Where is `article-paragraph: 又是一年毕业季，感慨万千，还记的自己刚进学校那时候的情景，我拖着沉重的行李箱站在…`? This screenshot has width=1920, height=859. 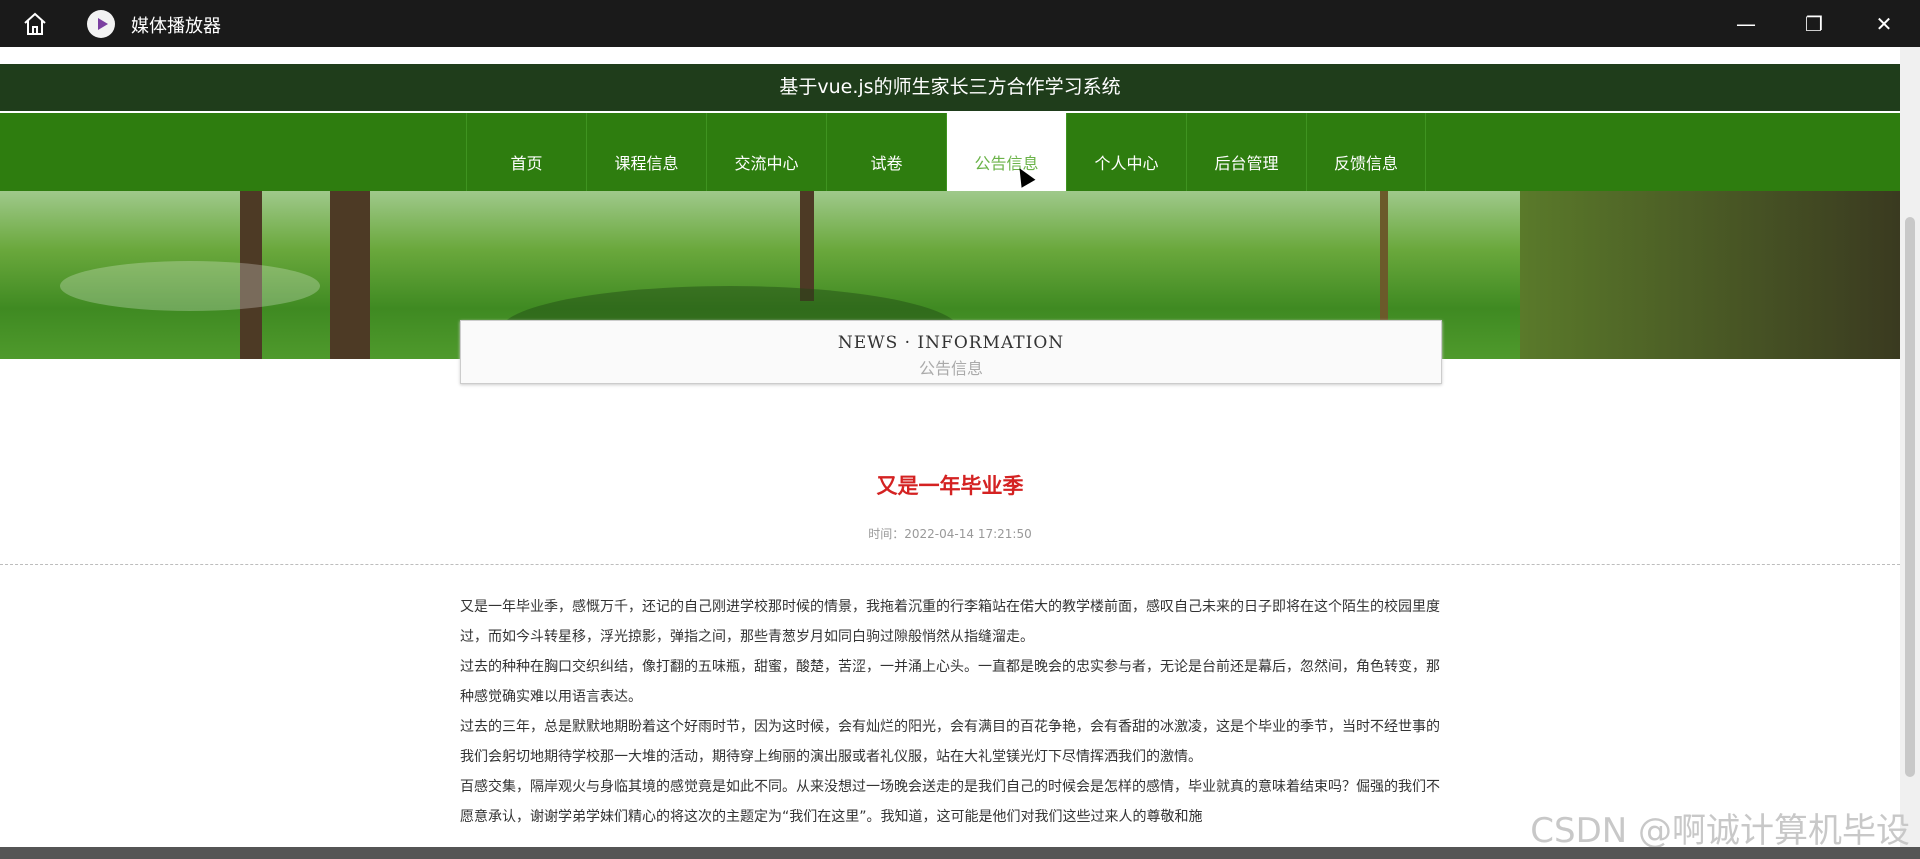
article-paragraph: 又是一年毕业季，感慨万千，还记的自己刚进学校那时候的情景，我拖着沉重的行李箱站在… is located at coordinates (950, 622).